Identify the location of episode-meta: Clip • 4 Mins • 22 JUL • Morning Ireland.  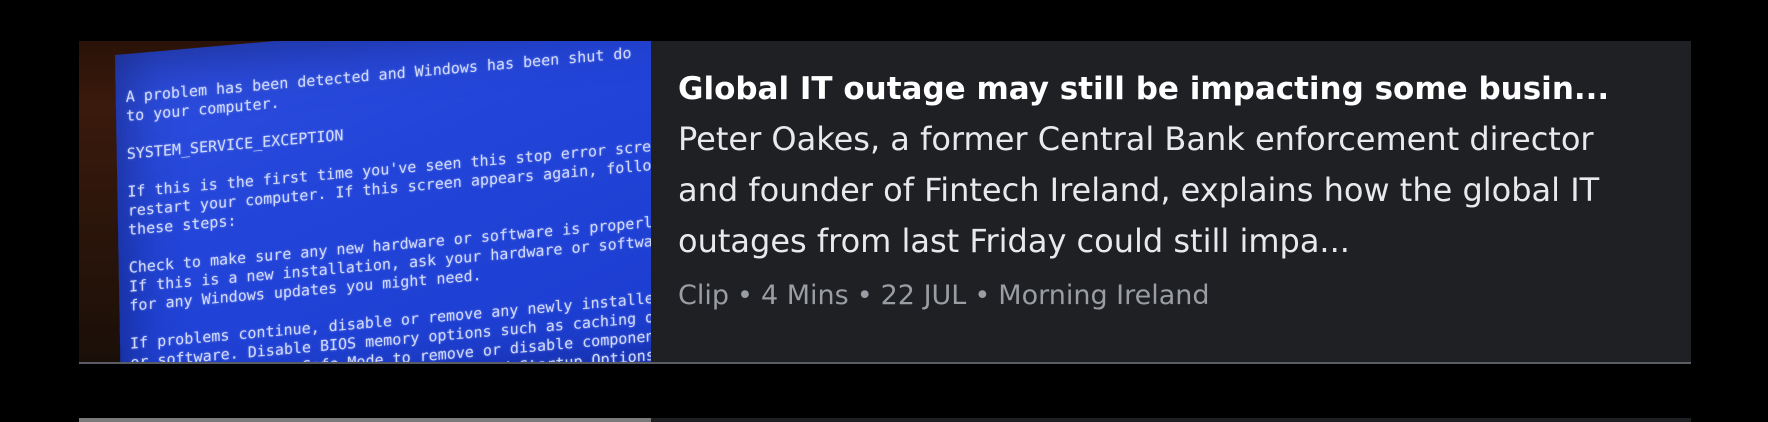
(1164, 296).